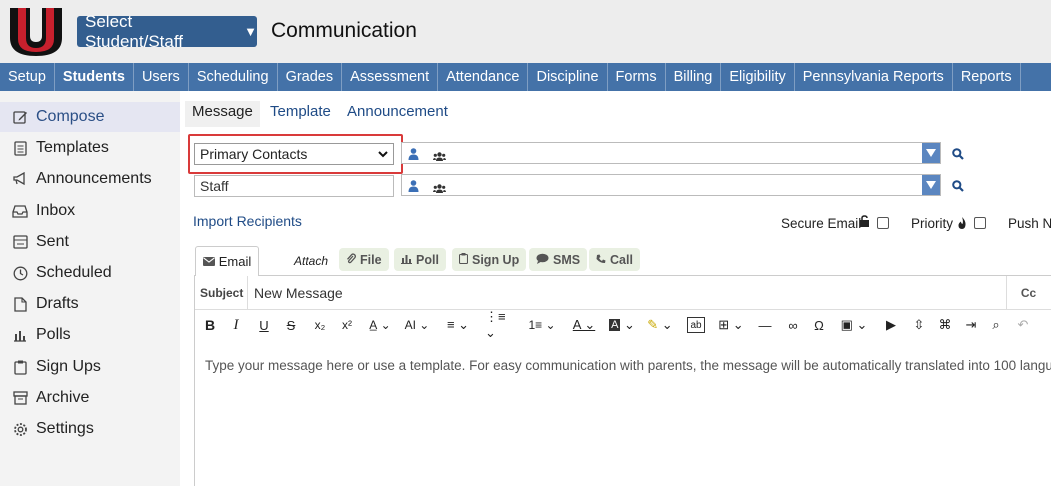  What do you see at coordinates (344, 30) in the screenshot?
I see `page-title: Communication` at bounding box center [344, 30].